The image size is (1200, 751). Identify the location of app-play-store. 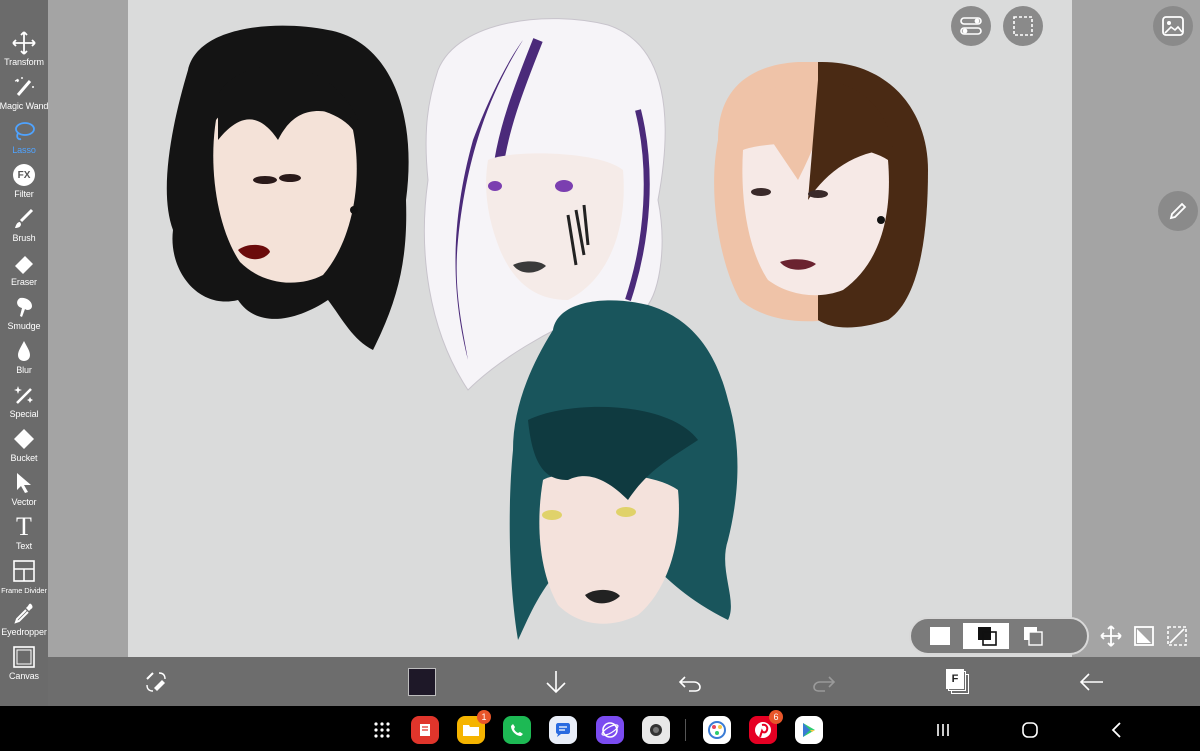
(809, 730).